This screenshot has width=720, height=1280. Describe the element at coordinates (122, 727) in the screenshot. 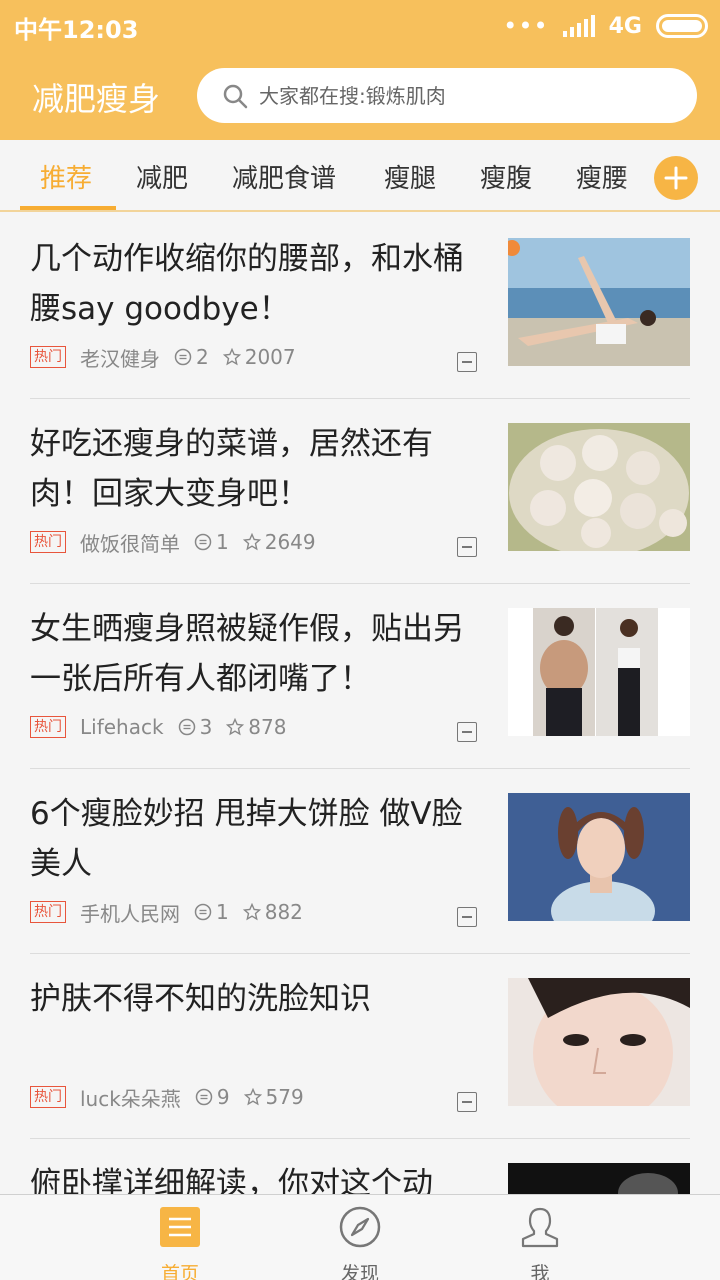

I see `article-source: Lifehack` at that location.